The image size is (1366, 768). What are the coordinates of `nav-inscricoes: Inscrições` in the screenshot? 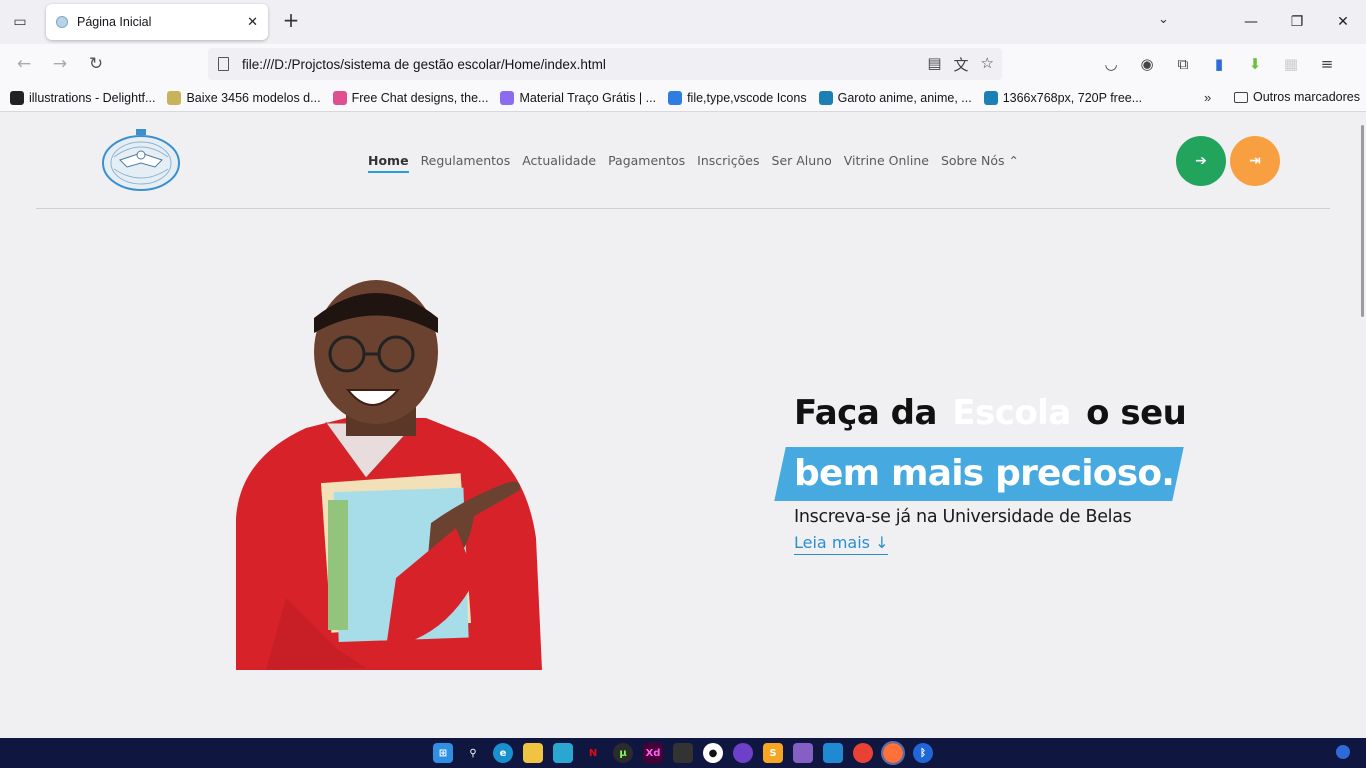 It's located at (728, 163).